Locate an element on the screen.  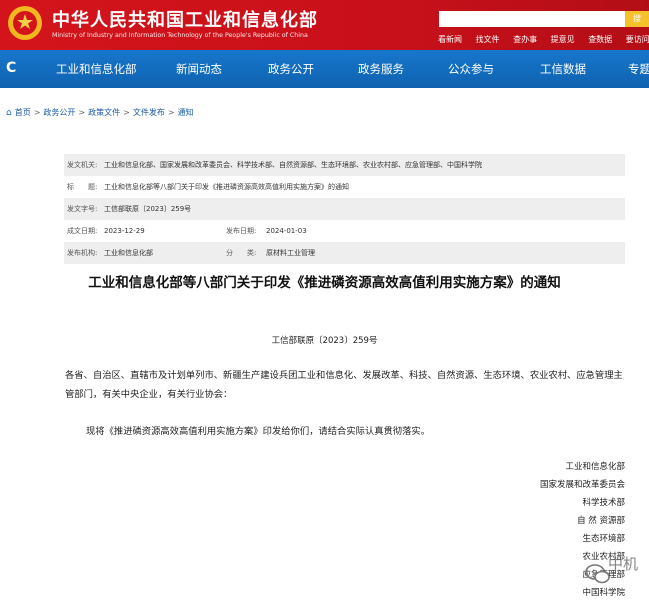
nav-item-news: 新闻动态 is located at coordinates (199, 69).